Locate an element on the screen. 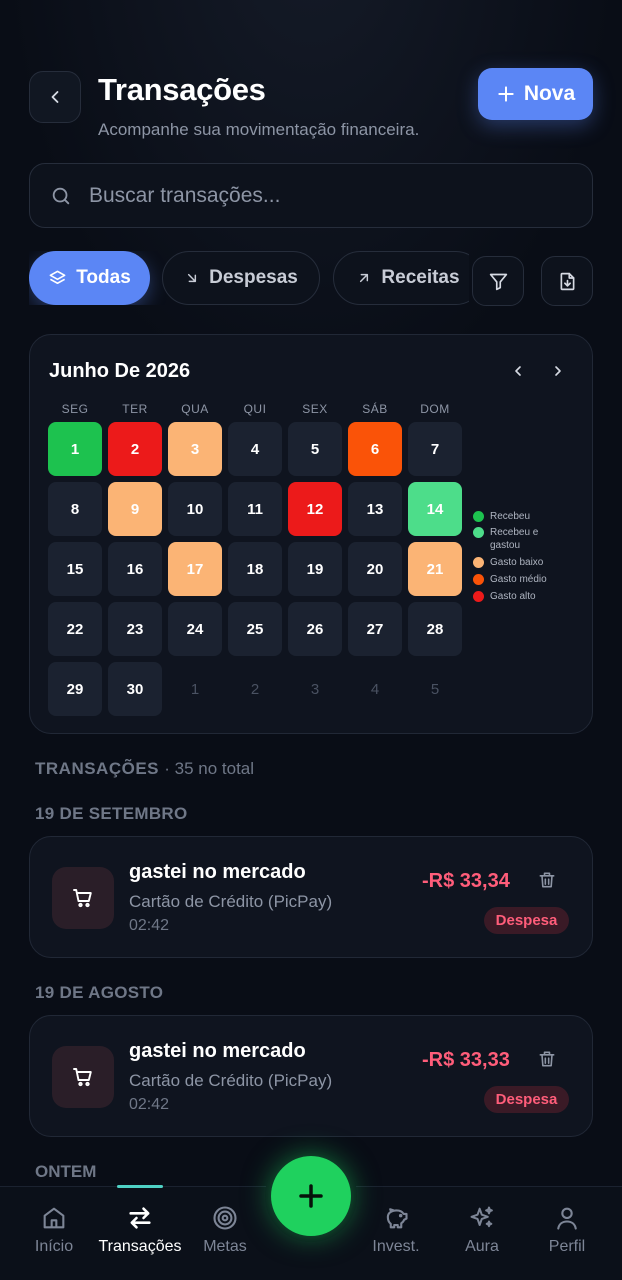 The height and width of the screenshot is (1280, 622). chevron-right-icon is located at coordinates (558, 371).